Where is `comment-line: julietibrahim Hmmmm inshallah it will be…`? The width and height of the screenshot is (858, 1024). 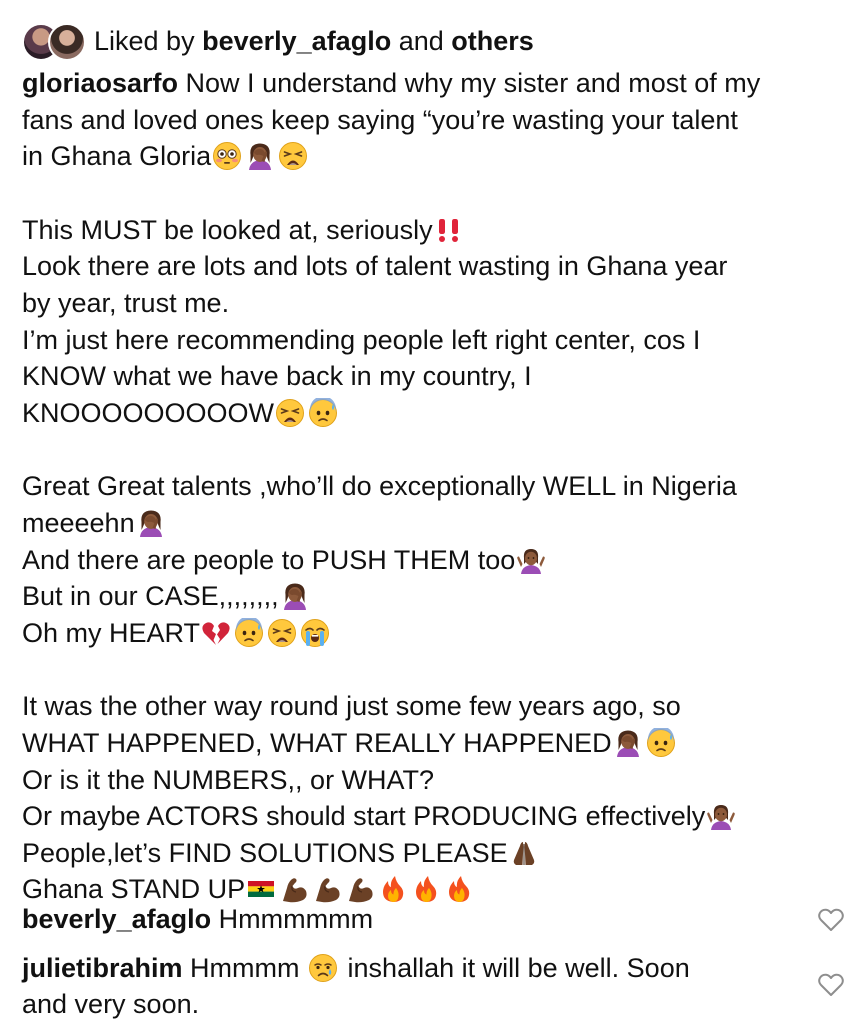
comment-line: julietibrahim Hmmmm inshallah it will be… is located at coordinates (412, 968).